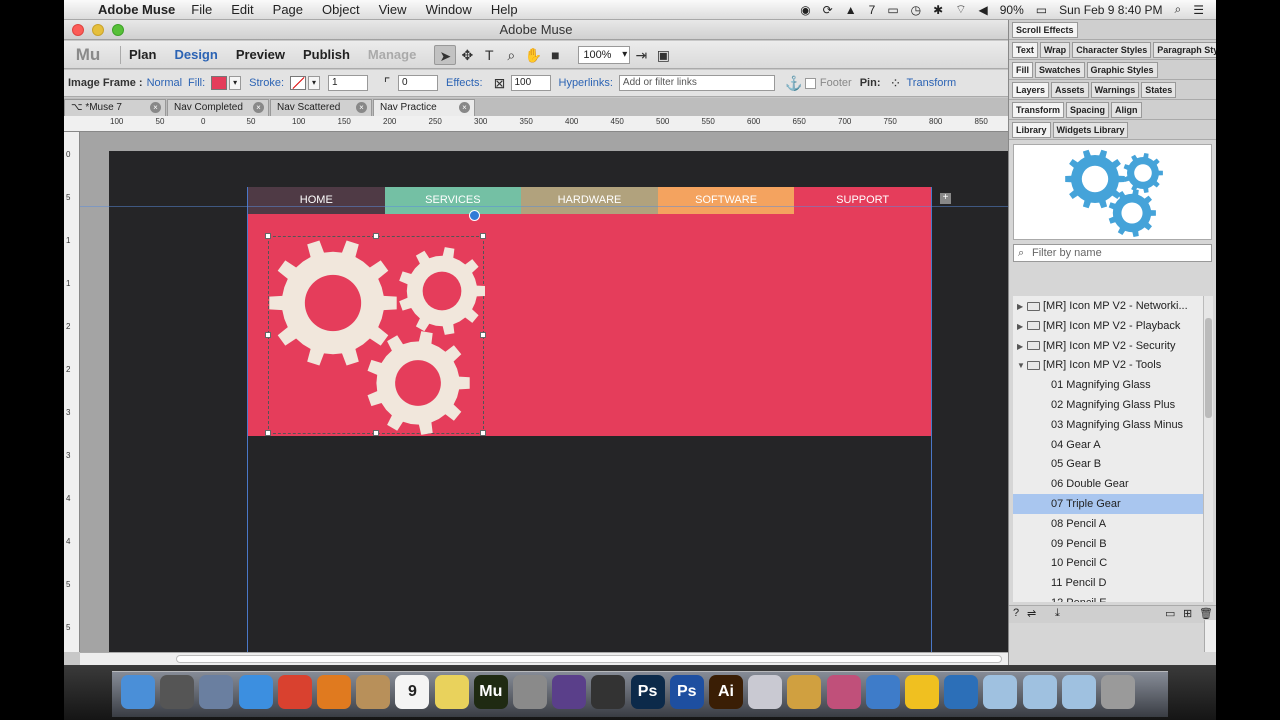 This screenshot has height=720, width=1280. I want to click on muse-icon: Mu, so click(490, 692).